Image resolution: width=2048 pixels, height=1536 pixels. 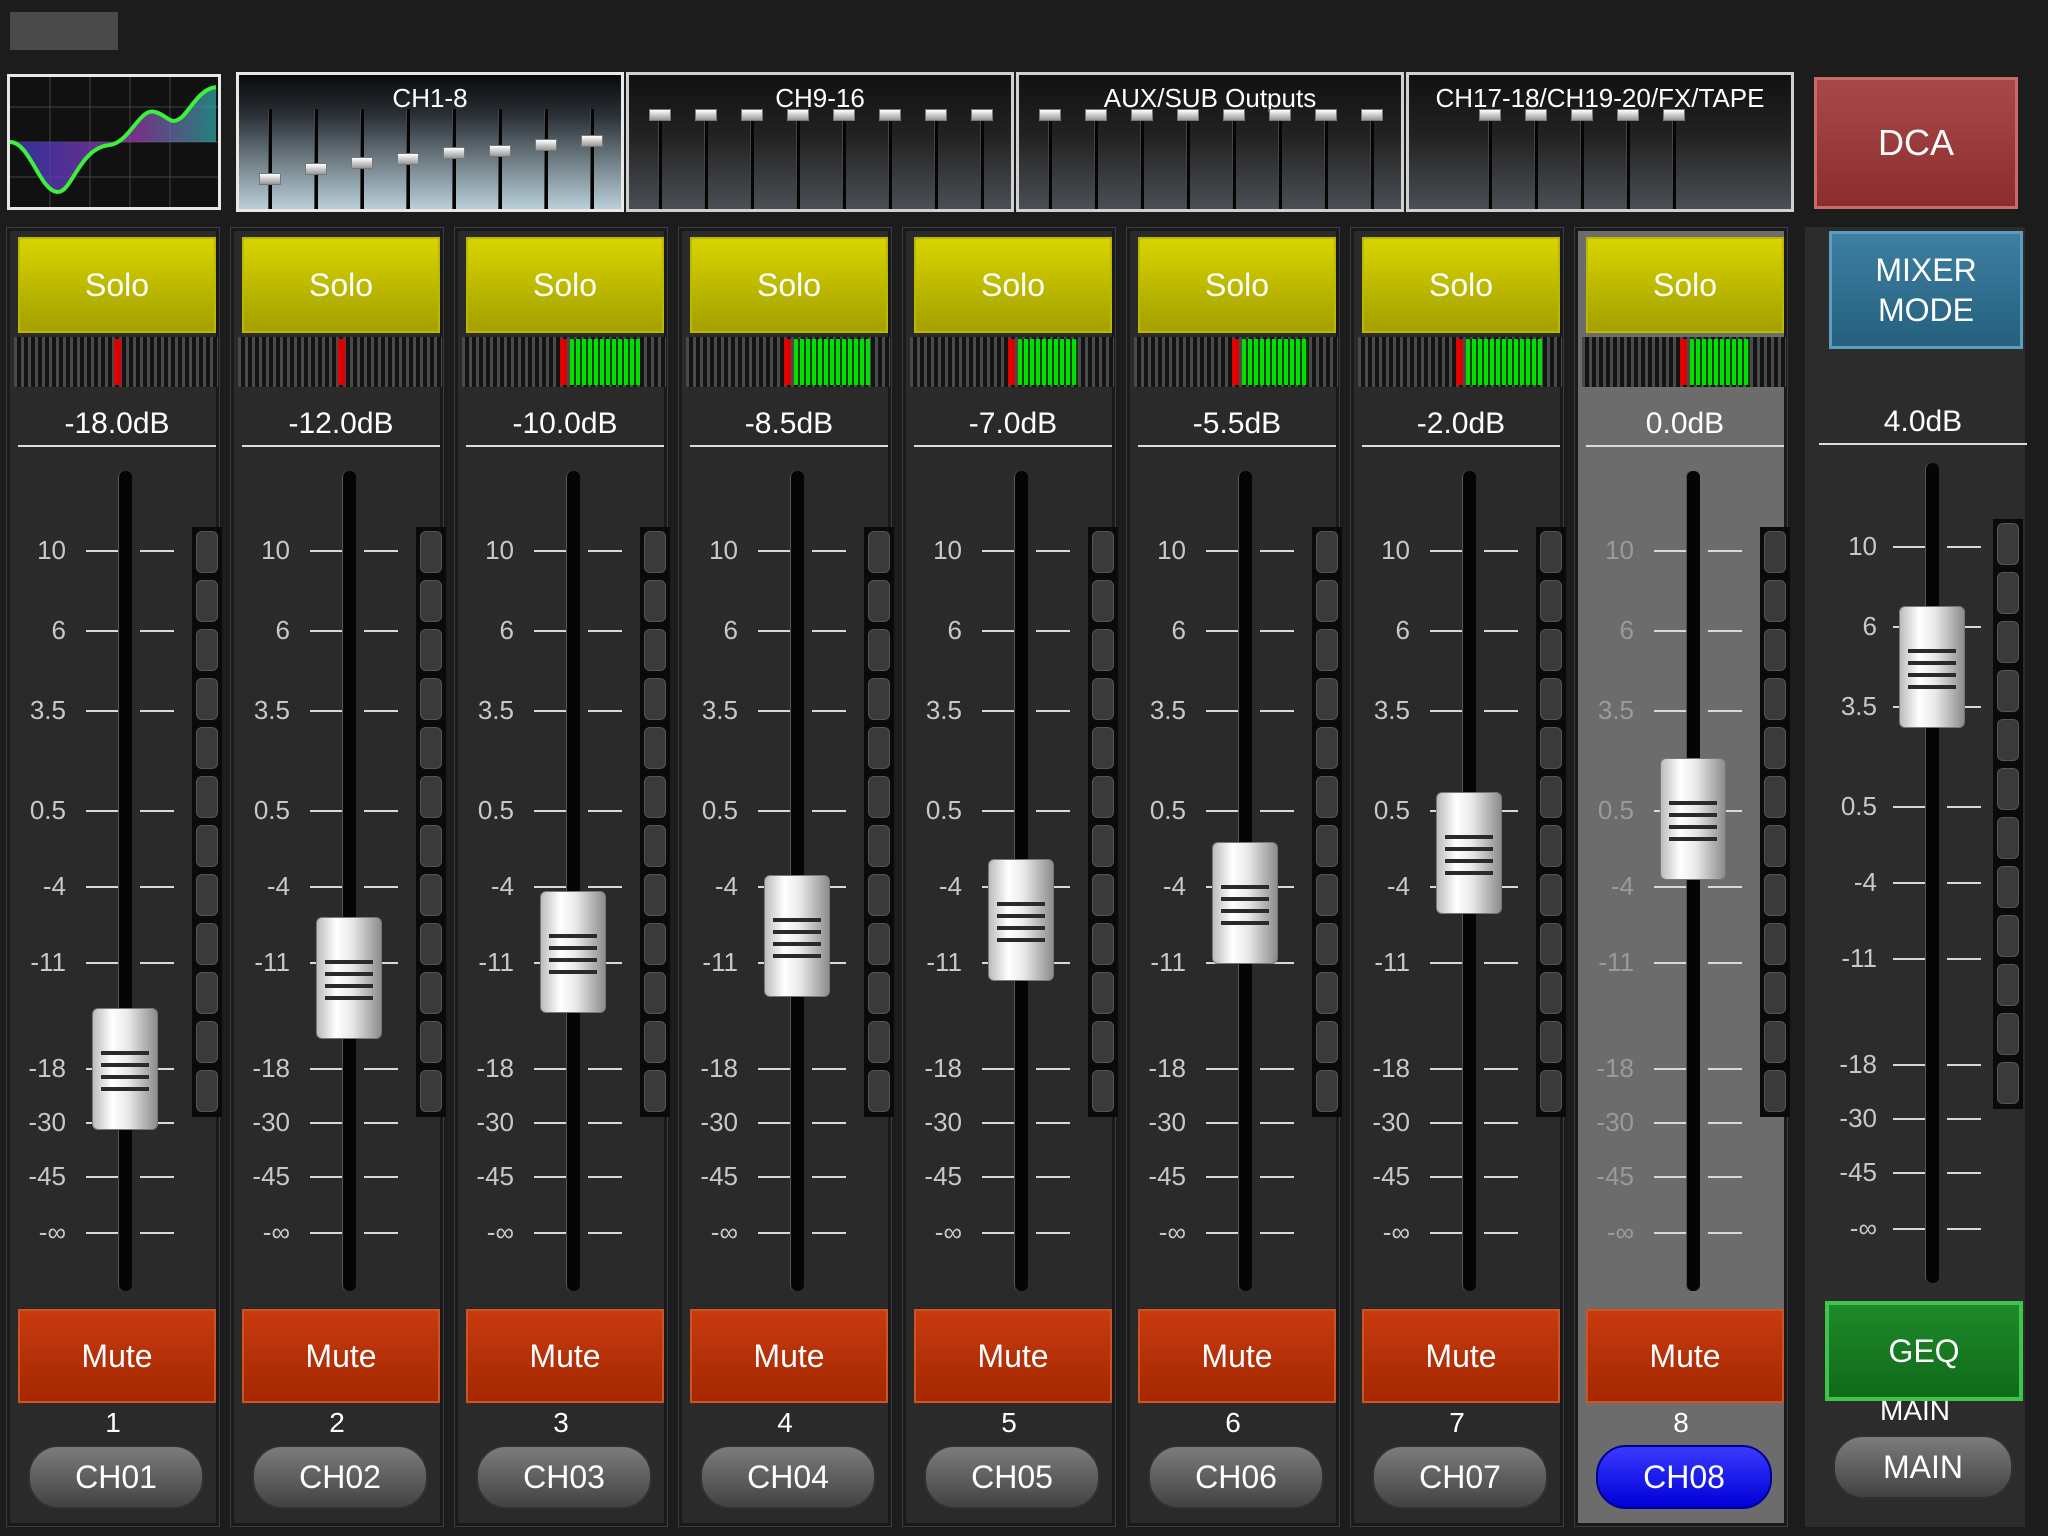 What do you see at coordinates (720, 962) in the screenshot?
I see `scale-label: -11` at bounding box center [720, 962].